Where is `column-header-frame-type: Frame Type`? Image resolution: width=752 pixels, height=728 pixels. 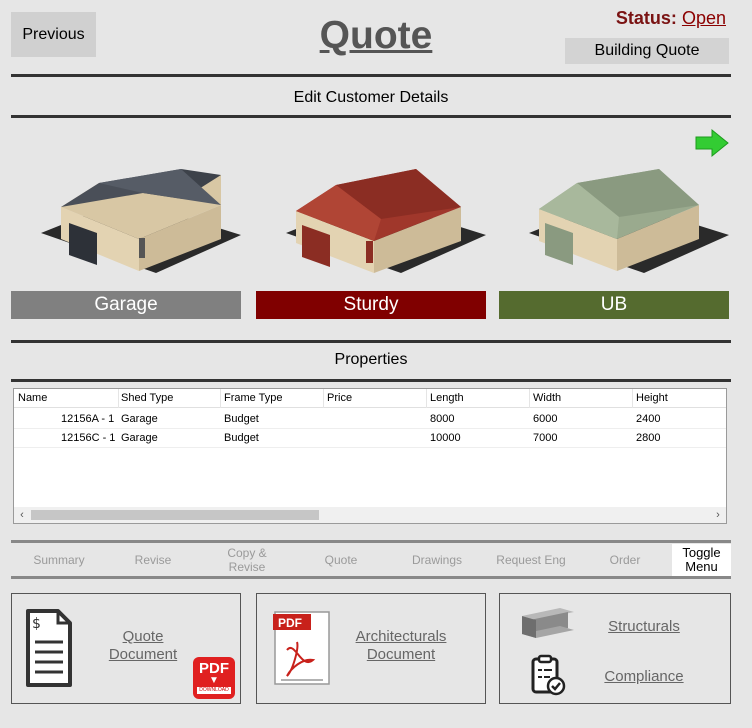
column-header-frame-type: Frame Type is located at coordinates (253, 398).